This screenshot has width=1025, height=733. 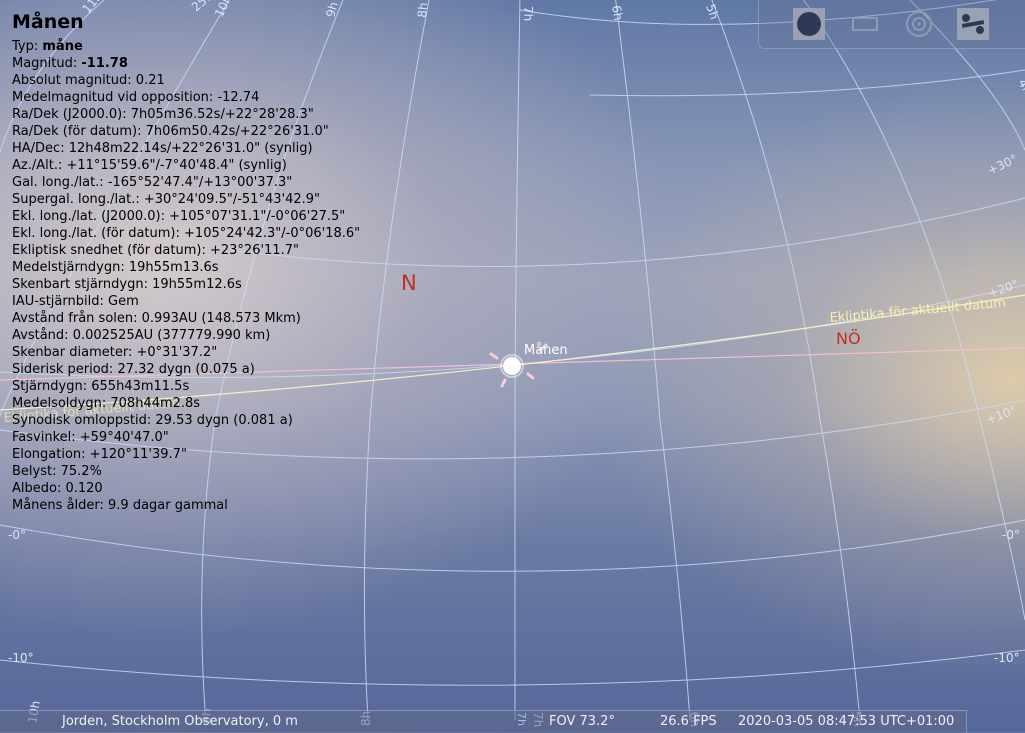 I want to click on planet-disc-button, so click(x=809, y=24).